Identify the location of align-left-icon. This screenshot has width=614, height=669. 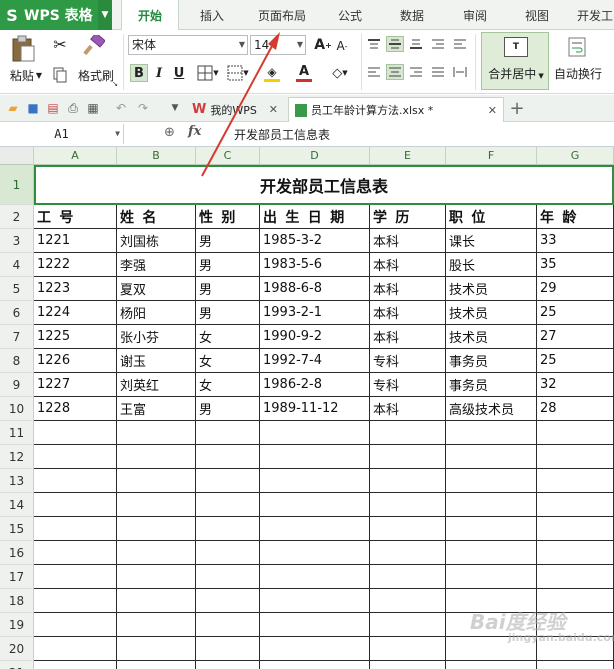
(374, 72).